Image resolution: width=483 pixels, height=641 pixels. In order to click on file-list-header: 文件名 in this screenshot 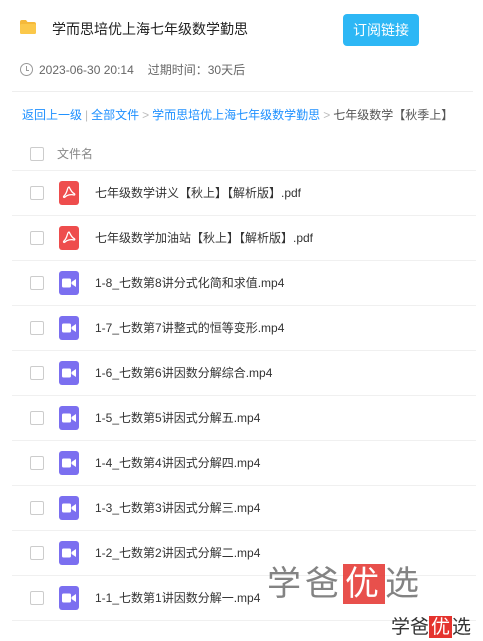, I will do `click(244, 151)`.